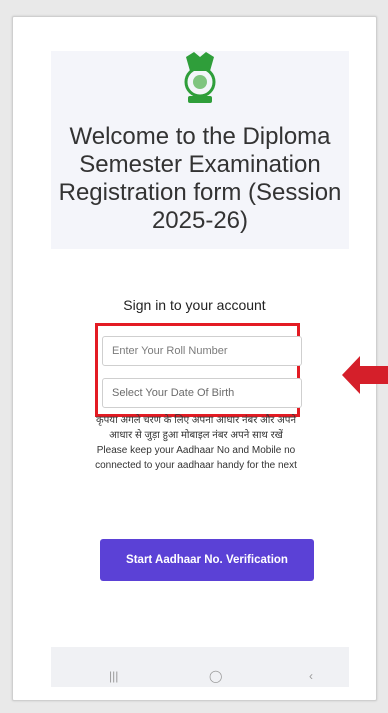 The width and height of the screenshot is (388, 713). What do you see at coordinates (200, 77) in the screenshot?
I see `emblem-logo-icon` at bounding box center [200, 77].